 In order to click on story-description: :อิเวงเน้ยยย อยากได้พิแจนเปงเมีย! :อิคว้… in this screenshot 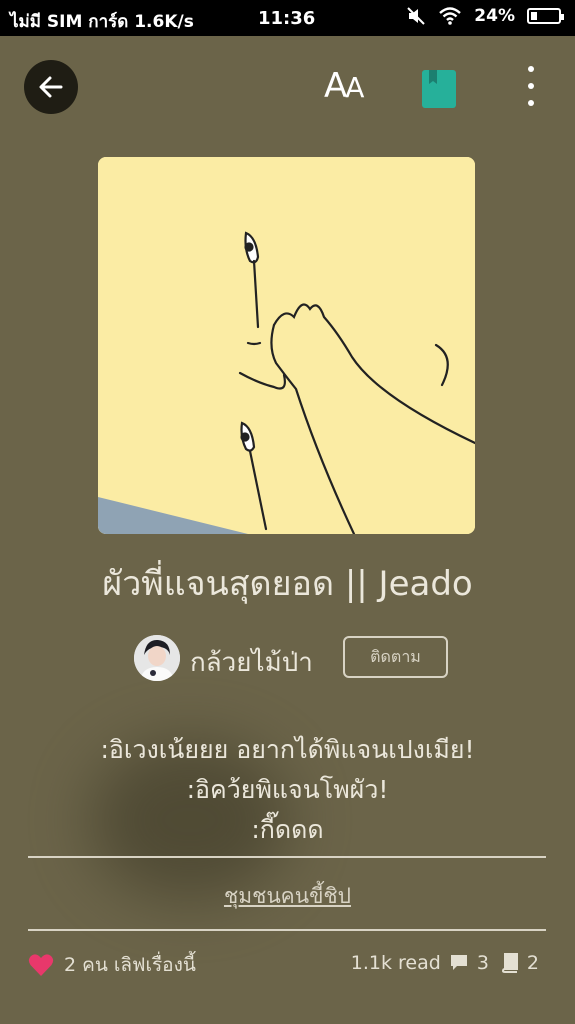, I will do `click(287, 790)`.